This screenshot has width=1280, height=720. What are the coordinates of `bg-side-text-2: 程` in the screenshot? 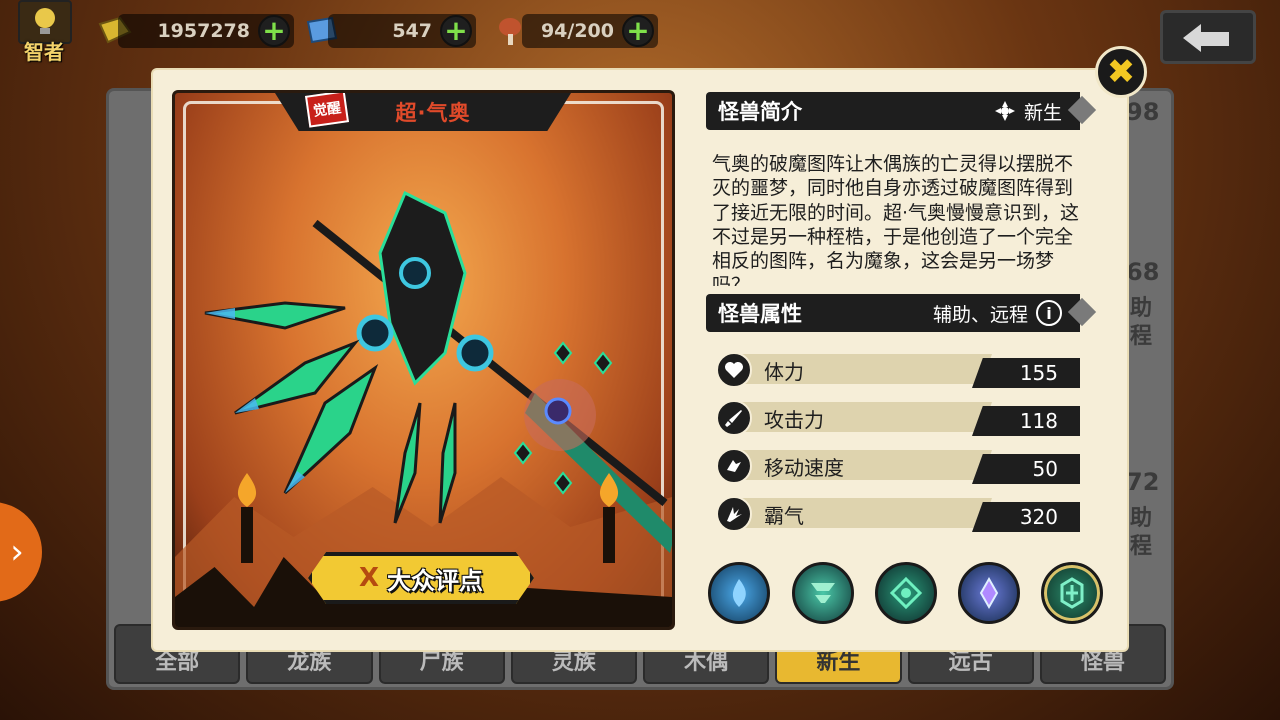 It's located at (1141, 336).